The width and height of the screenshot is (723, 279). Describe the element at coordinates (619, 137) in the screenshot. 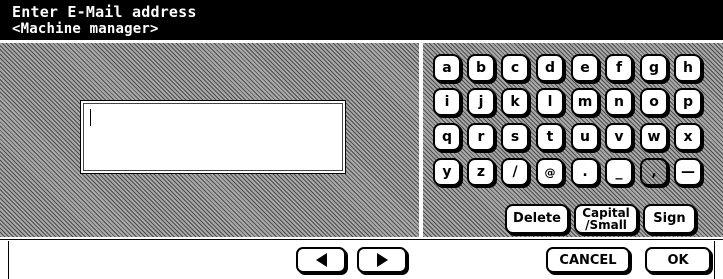

I see `key-v: v` at that location.